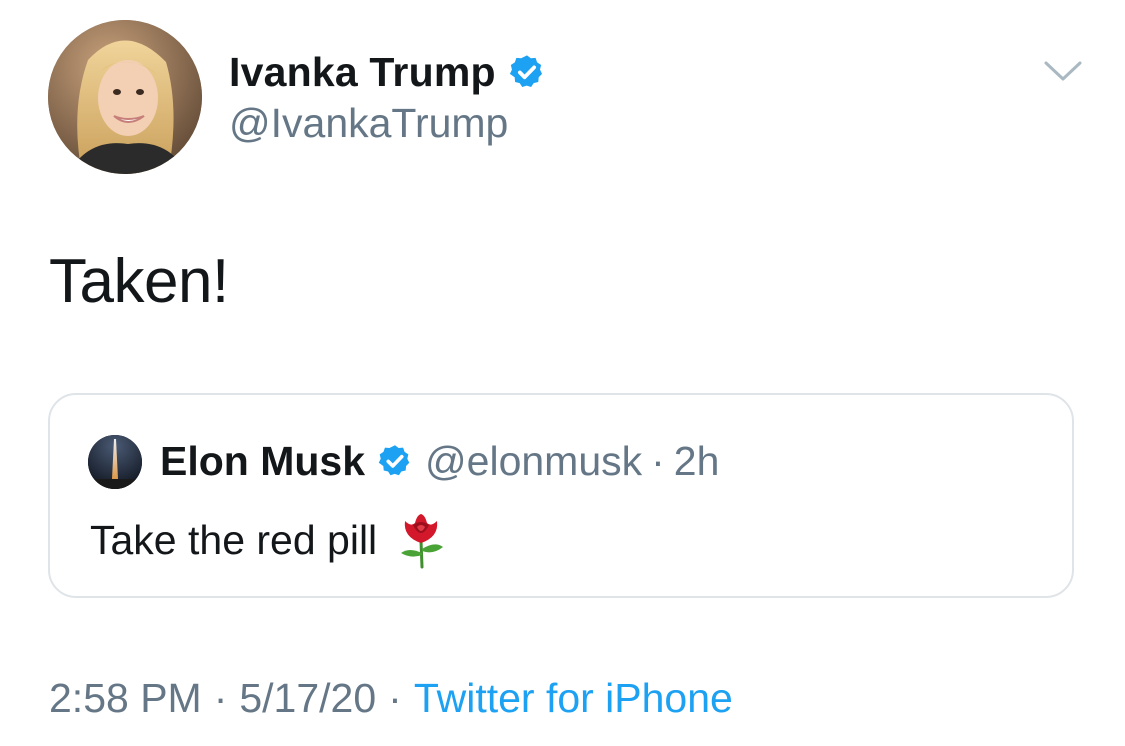  I want to click on quoted-tweet-body: Take the red pill, so click(268, 540).